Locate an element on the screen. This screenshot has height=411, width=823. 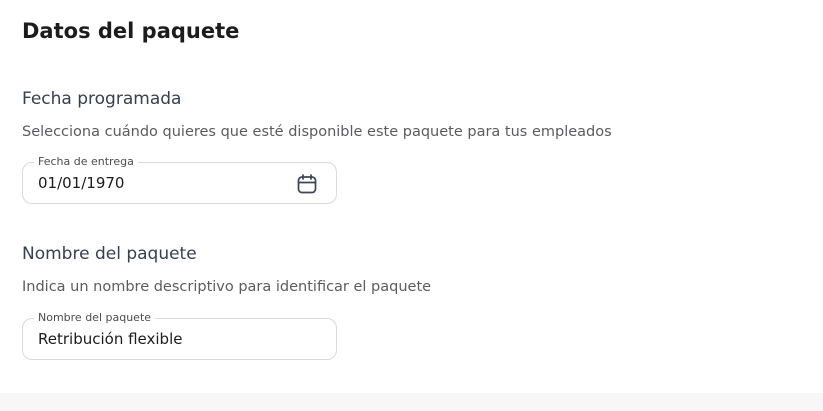
delivery-date-field: Fecha de entrega 01/01/1970 is located at coordinates (179, 179).